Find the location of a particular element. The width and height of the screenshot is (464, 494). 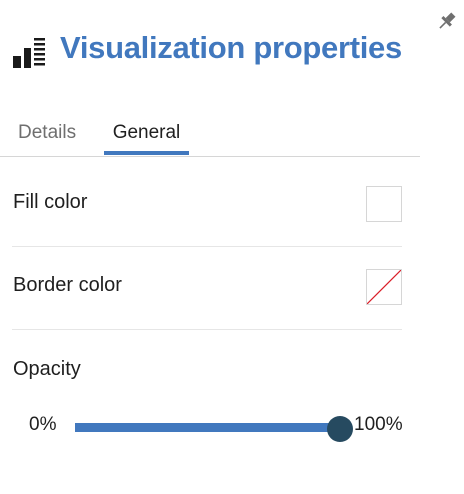

opacity-slider-track is located at coordinates (207, 427).